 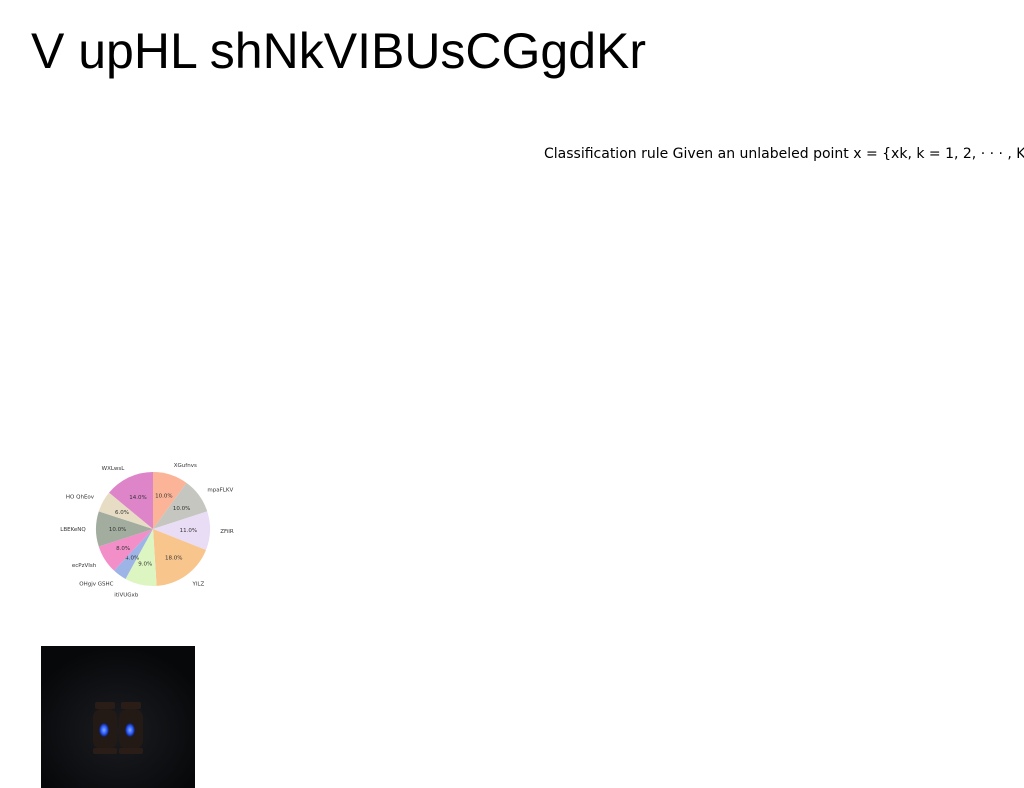 What do you see at coordinates (123, 549) in the screenshot?
I see `pie-pct-label: 8.0%` at bounding box center [123, 549].